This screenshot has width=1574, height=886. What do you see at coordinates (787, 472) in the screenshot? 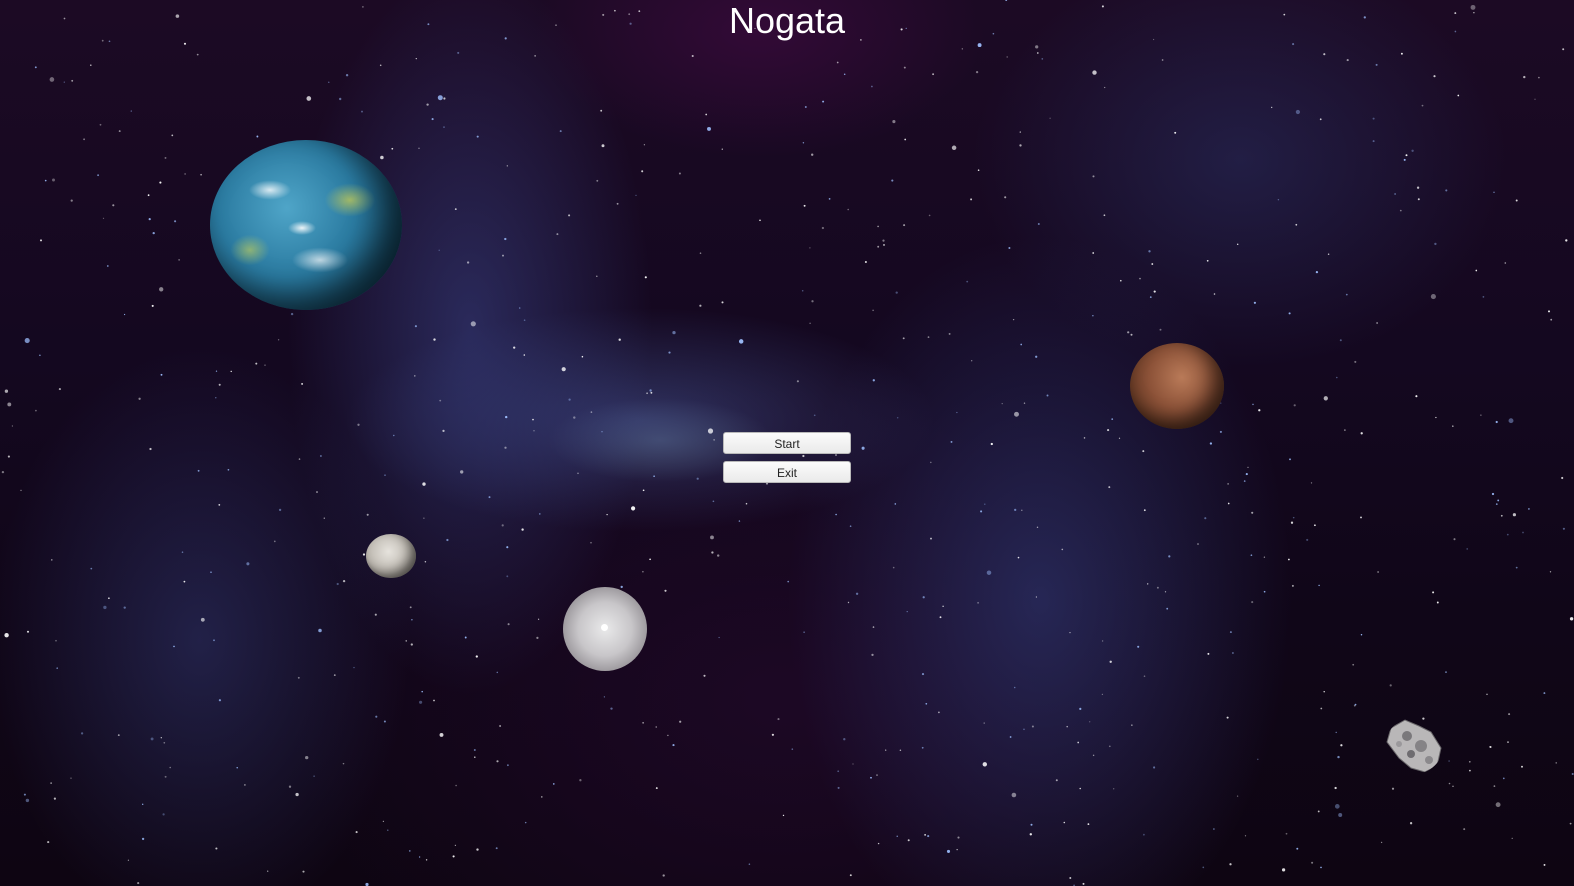
I see `exit-button: Exit` at bounding box center [787, 472].